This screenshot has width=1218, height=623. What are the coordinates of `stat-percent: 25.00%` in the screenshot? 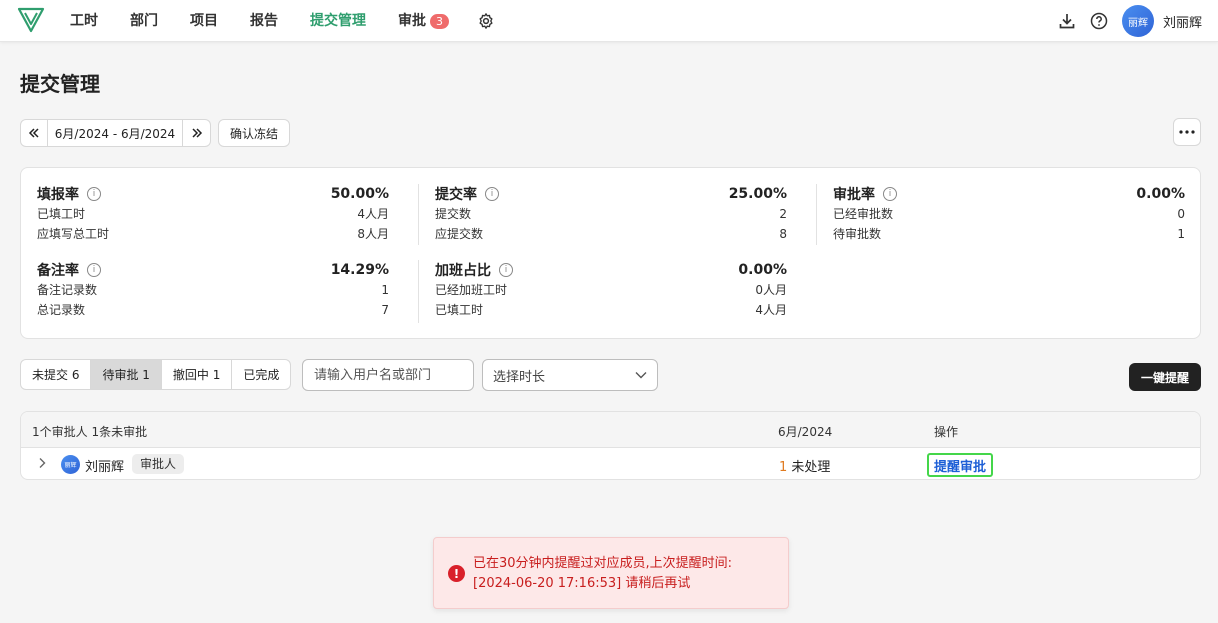 It's located at (757, 194).